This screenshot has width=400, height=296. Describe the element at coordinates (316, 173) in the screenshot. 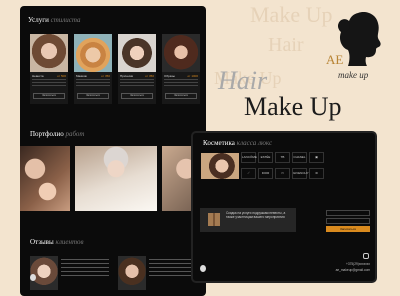

I see `brand-logo: Ⅲ` at that location.